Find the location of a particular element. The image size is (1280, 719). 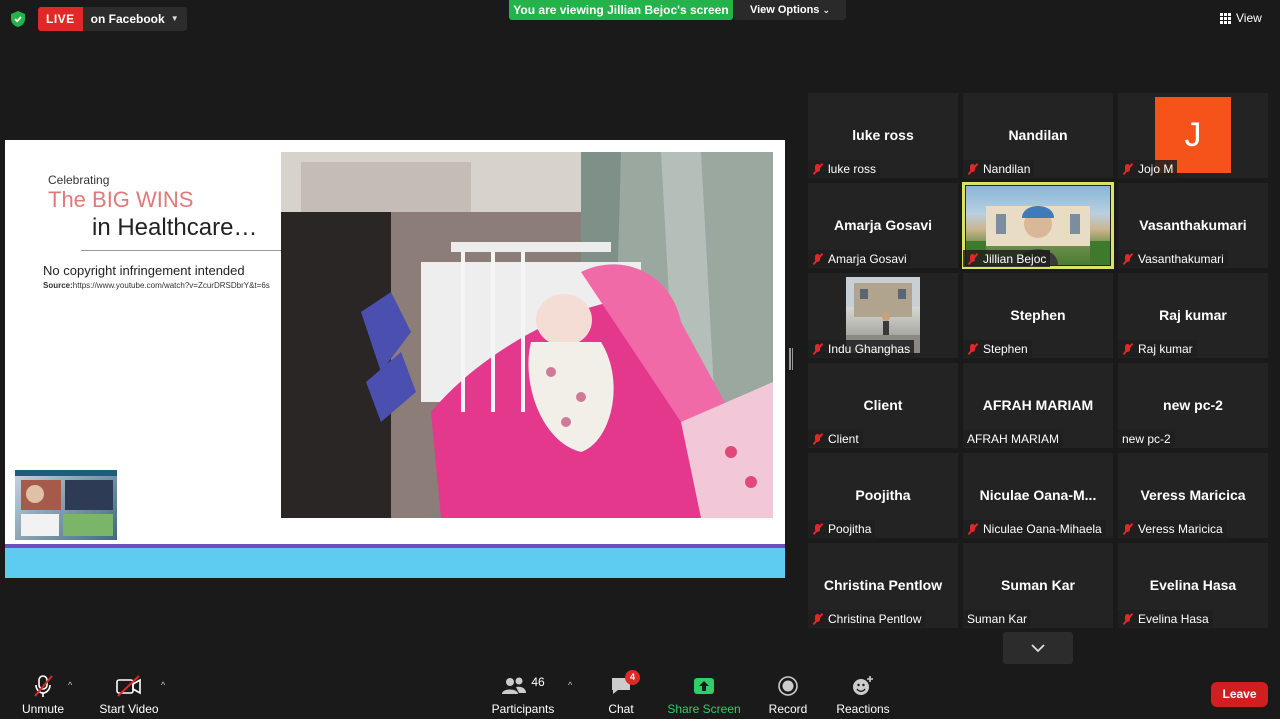

participant-name: Amarja Gosavi is located at coordinates (867, 258).